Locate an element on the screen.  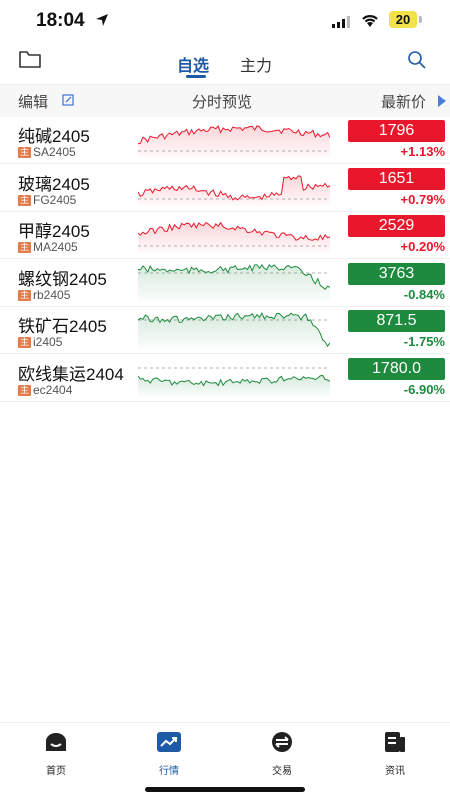
price-change: -6.90% is located at coordinates (424, 389).